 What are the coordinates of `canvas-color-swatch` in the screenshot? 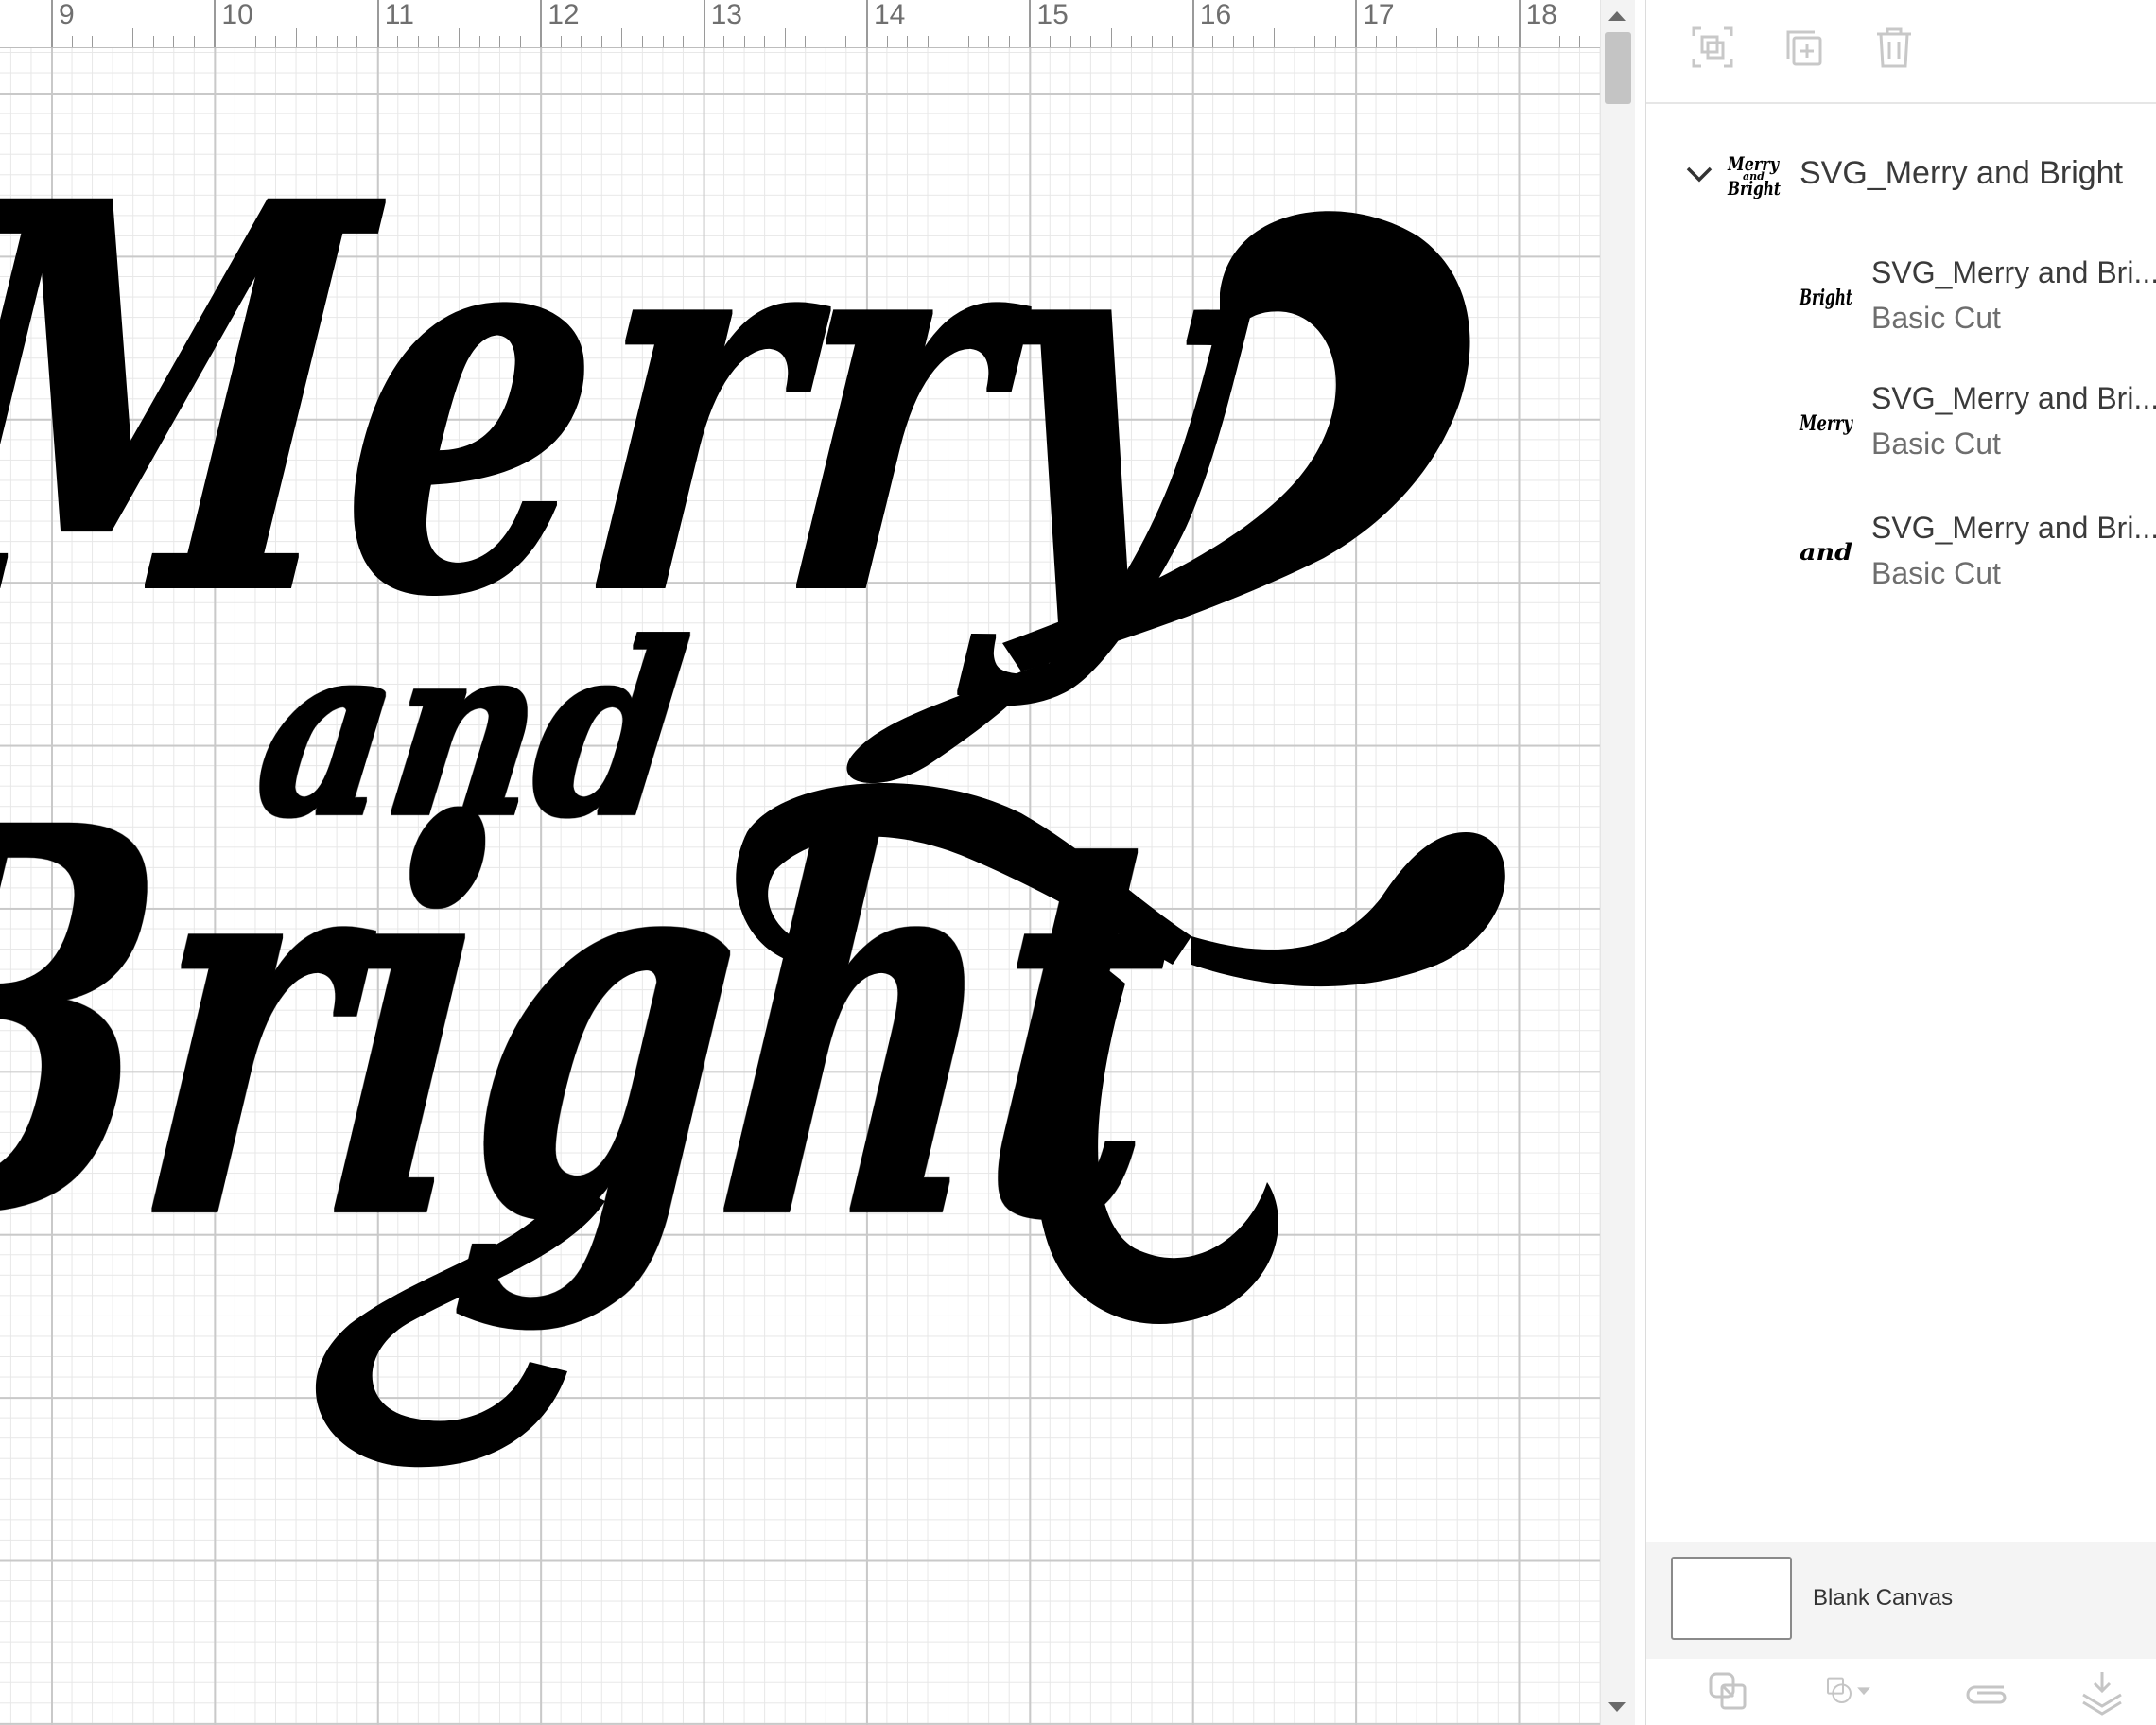 It's located at (1731, 1598).